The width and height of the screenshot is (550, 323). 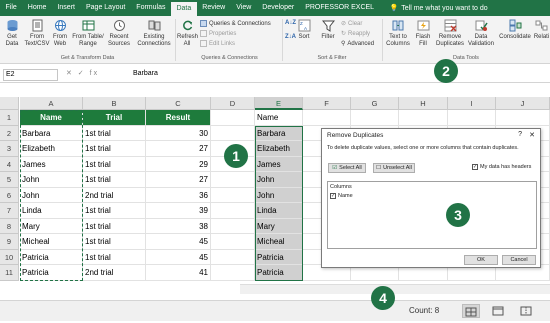 I want to click on normal-view-button, so click(x=471, y=311).